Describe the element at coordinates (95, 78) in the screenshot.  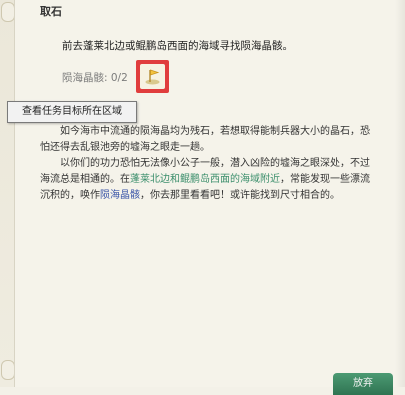
I see `item-counter: 陨海晶骸: 0/2` at that location.